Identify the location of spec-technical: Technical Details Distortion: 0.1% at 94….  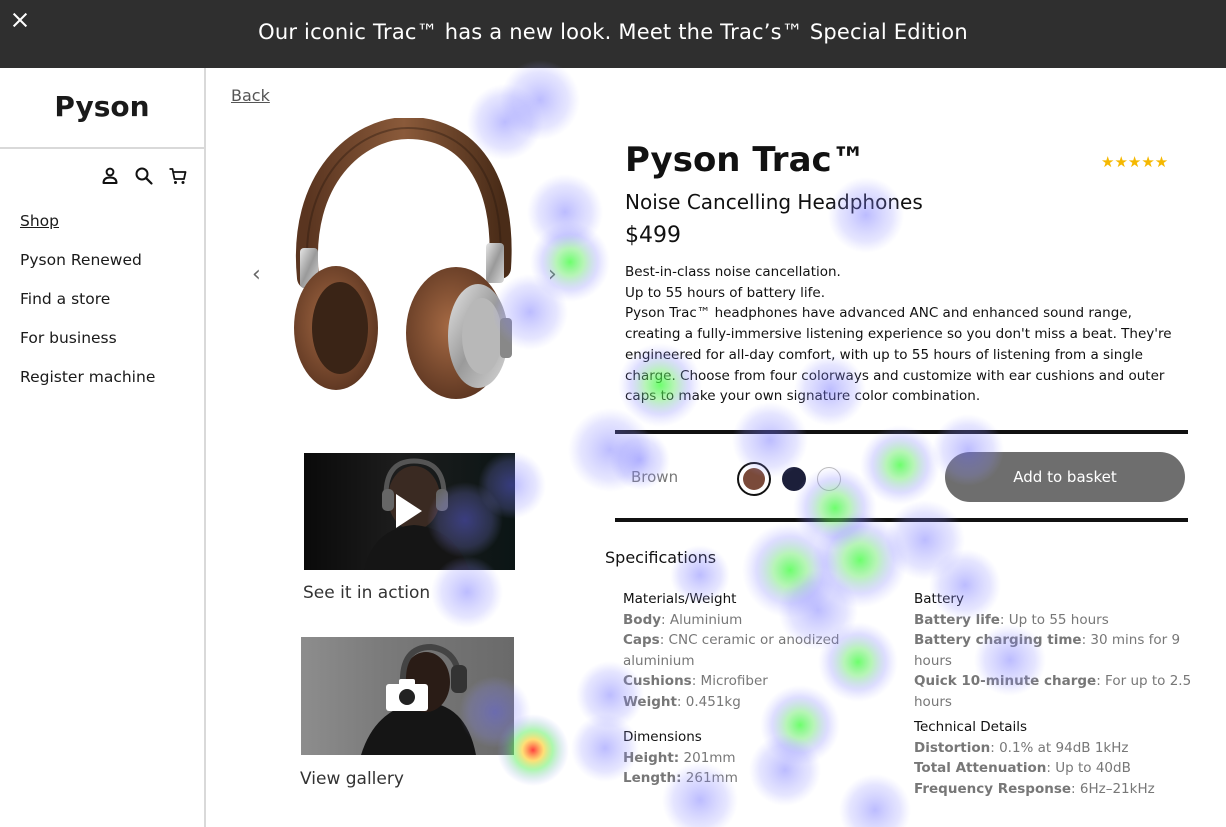
(1066, 758).